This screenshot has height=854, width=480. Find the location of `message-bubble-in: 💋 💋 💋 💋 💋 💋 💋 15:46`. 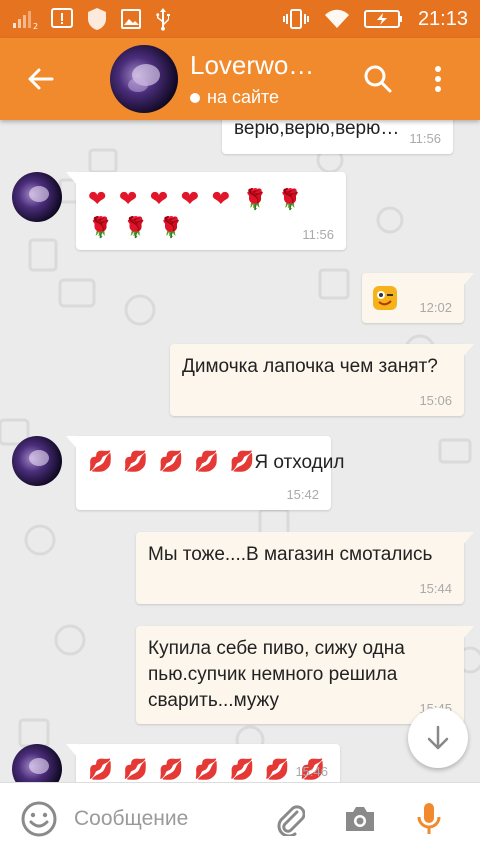

message-bubble-in: 💋 💋 💋 💋 💋 💋 💋 15:46 is located at coordinates (203, 763).